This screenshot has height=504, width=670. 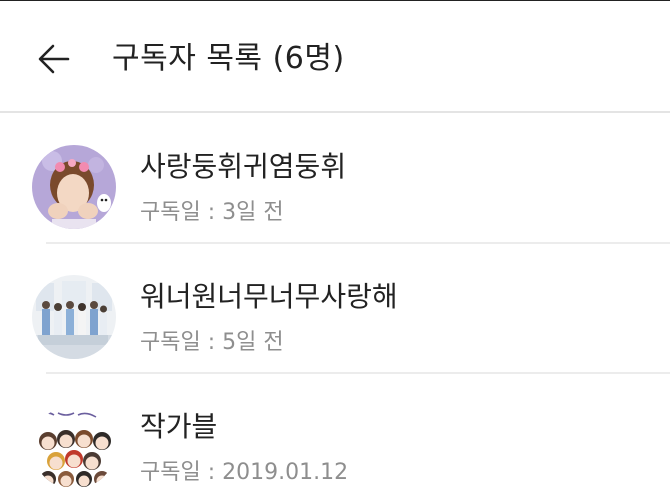 What do you see at coordinates (212, 342) in the screenshot?
I see `subscribe-date: 구독일 : 5일 전` at bounding box center [212, 342].